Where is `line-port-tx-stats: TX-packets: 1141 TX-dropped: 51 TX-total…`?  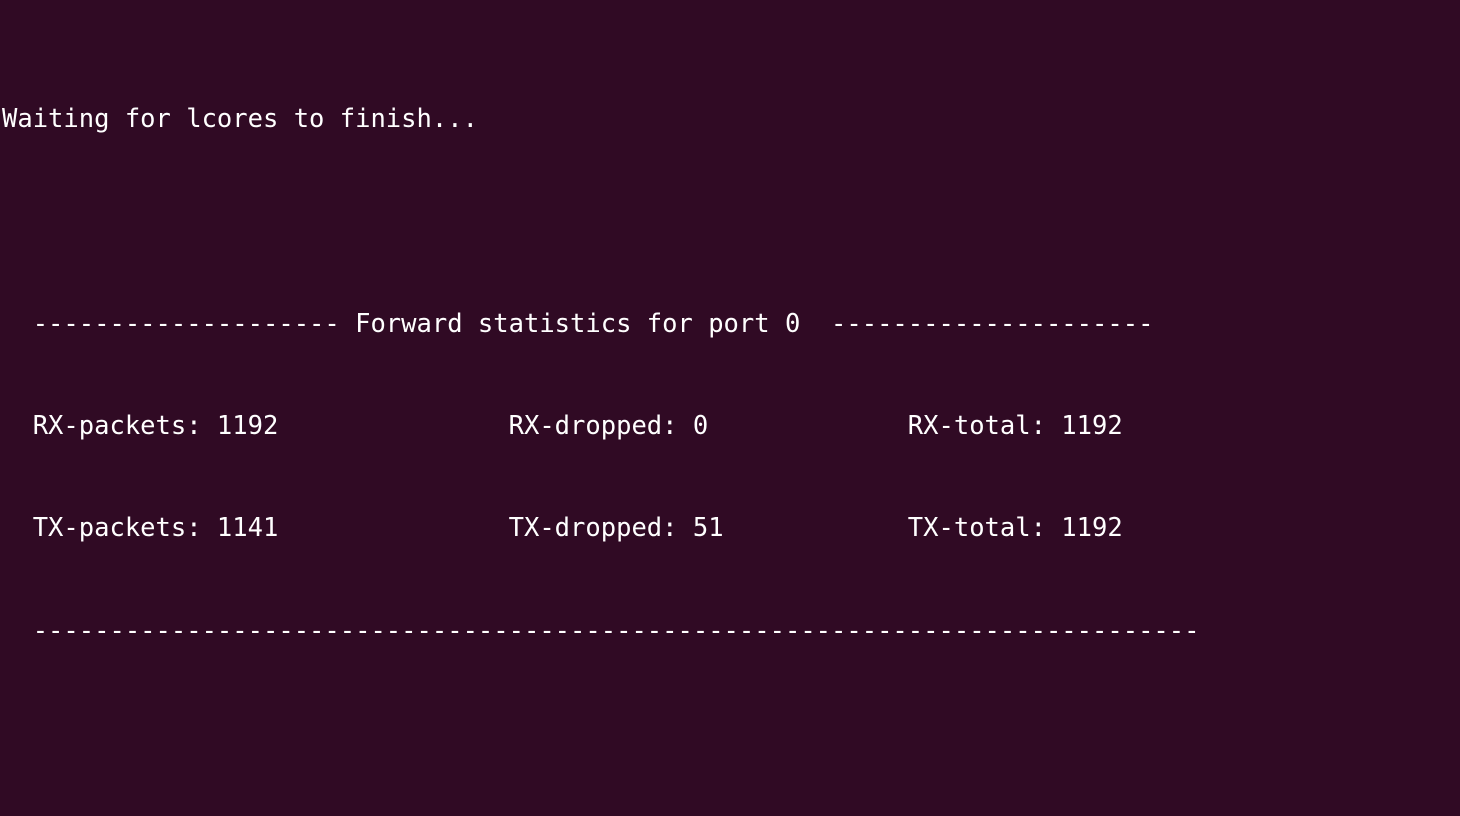
line-port-tx-stats: TX-packets: 1141 TX-dropped: 51 TX-total… is located at coordinates (562, 528).